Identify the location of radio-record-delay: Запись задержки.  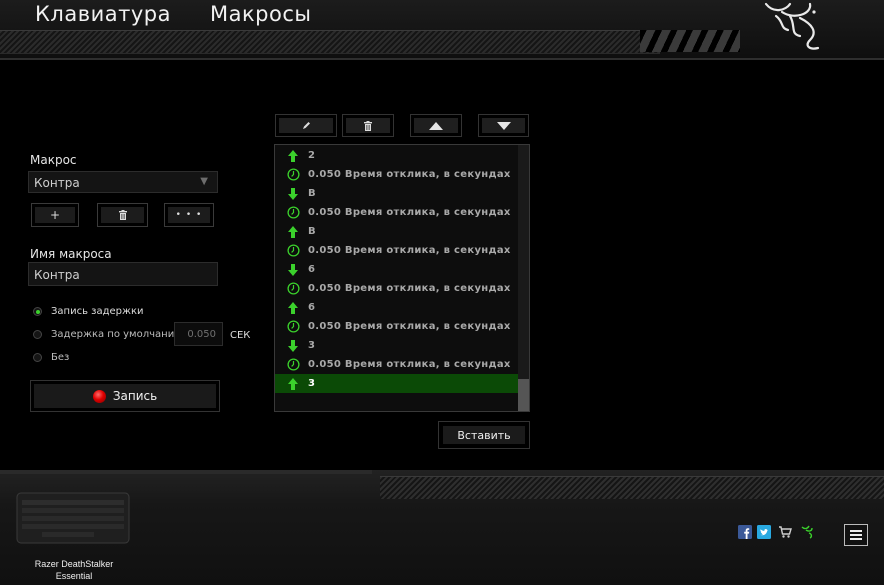
(88, 311).